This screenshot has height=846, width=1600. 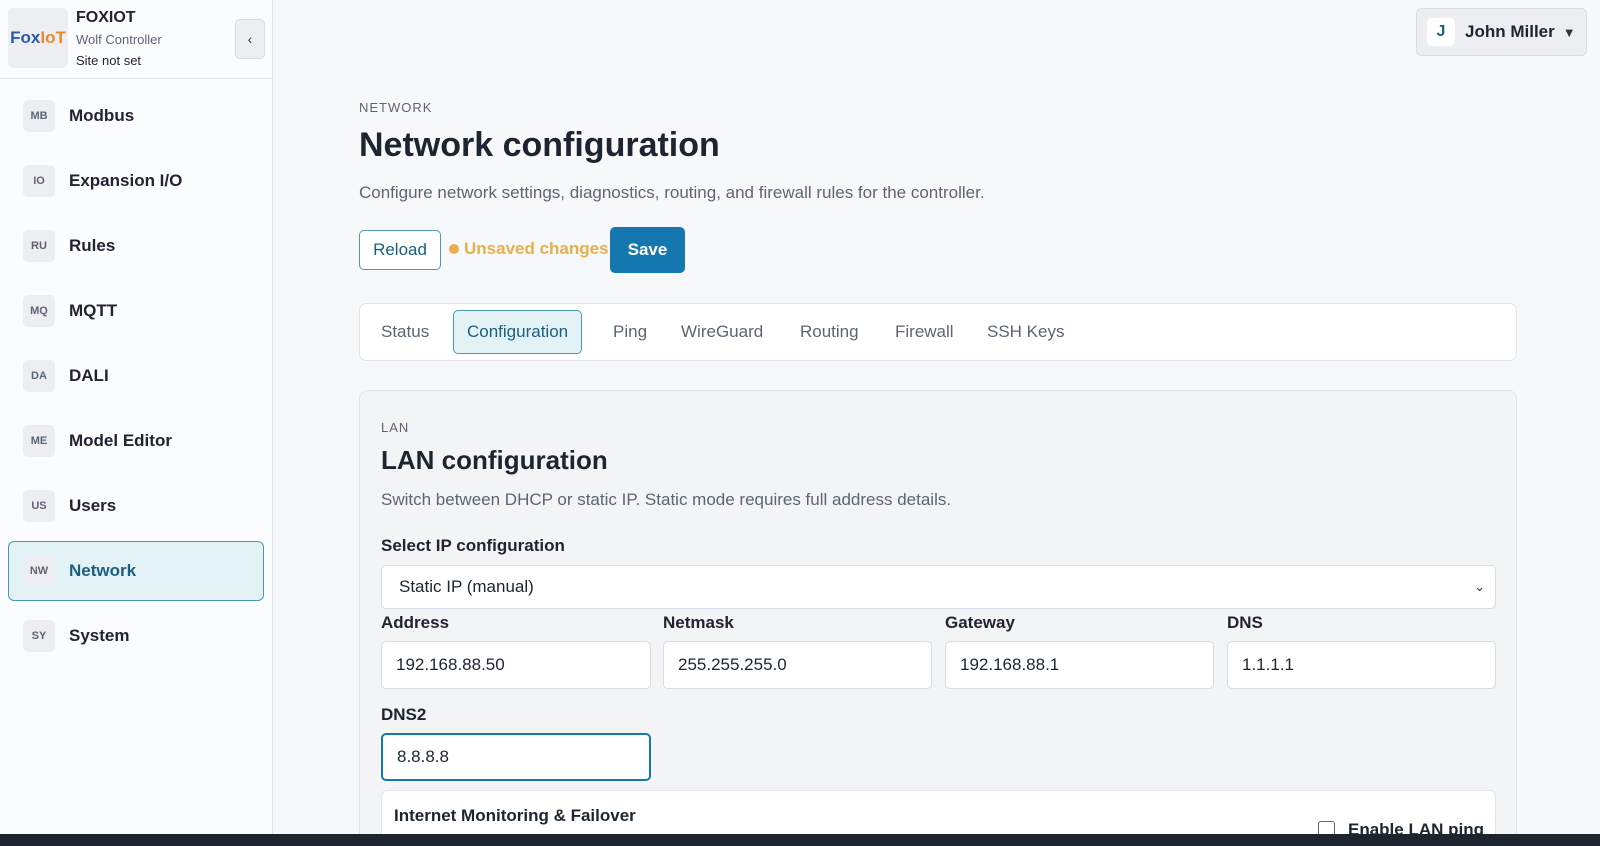 What do you see at coordinates (126, 180) in the screenshot?
I see `sidebar-item-label: Expansion I/O` at bounding box center [126, 180].